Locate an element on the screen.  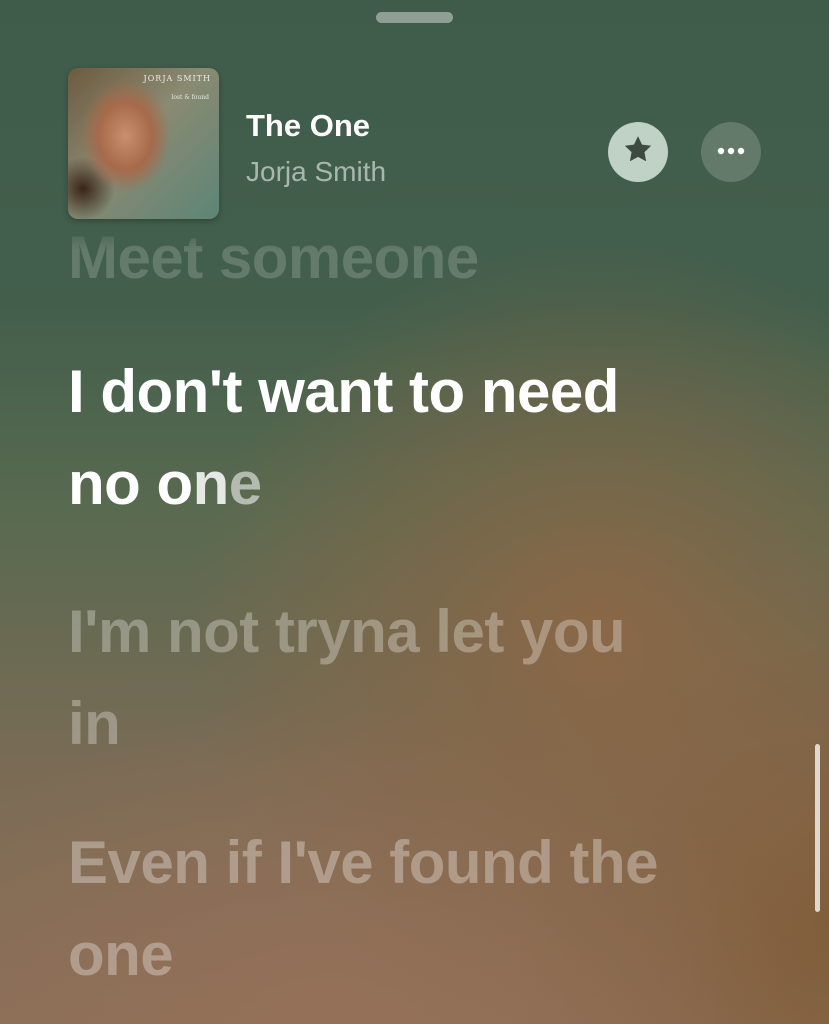
lyric-line-current: I don't want to need no one is located at coordinates (343, 438).